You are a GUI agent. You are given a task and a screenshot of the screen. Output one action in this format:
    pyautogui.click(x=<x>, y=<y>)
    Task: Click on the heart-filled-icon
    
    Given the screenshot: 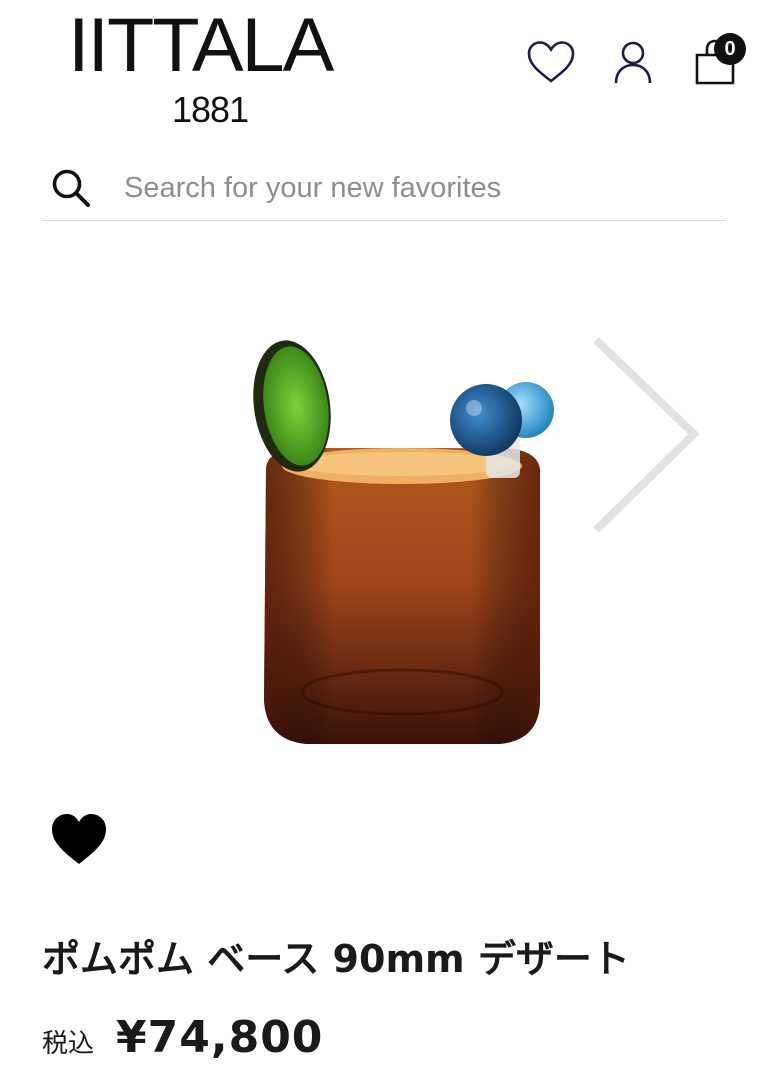 What is the action you would take?
    pyautogui.click(x=79, y=839)
    